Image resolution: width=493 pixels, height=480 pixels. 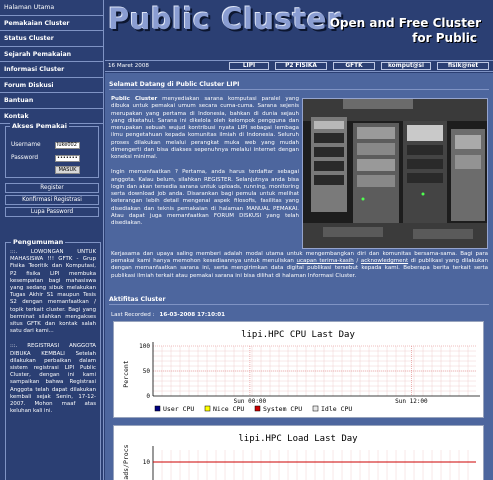 I want to click on last-recorded-label: Last Recorded :, so click(x=133, y=315).